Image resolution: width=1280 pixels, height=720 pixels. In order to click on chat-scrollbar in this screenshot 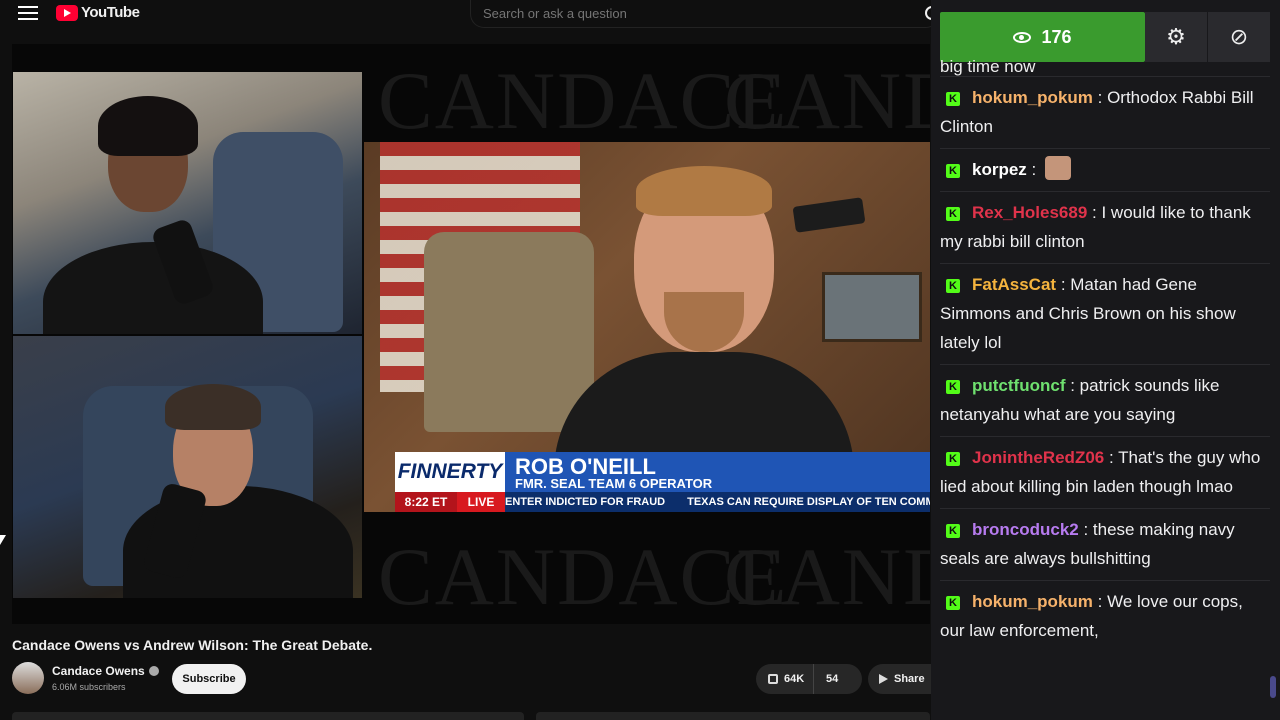, I will do `click(1273, 687)`.